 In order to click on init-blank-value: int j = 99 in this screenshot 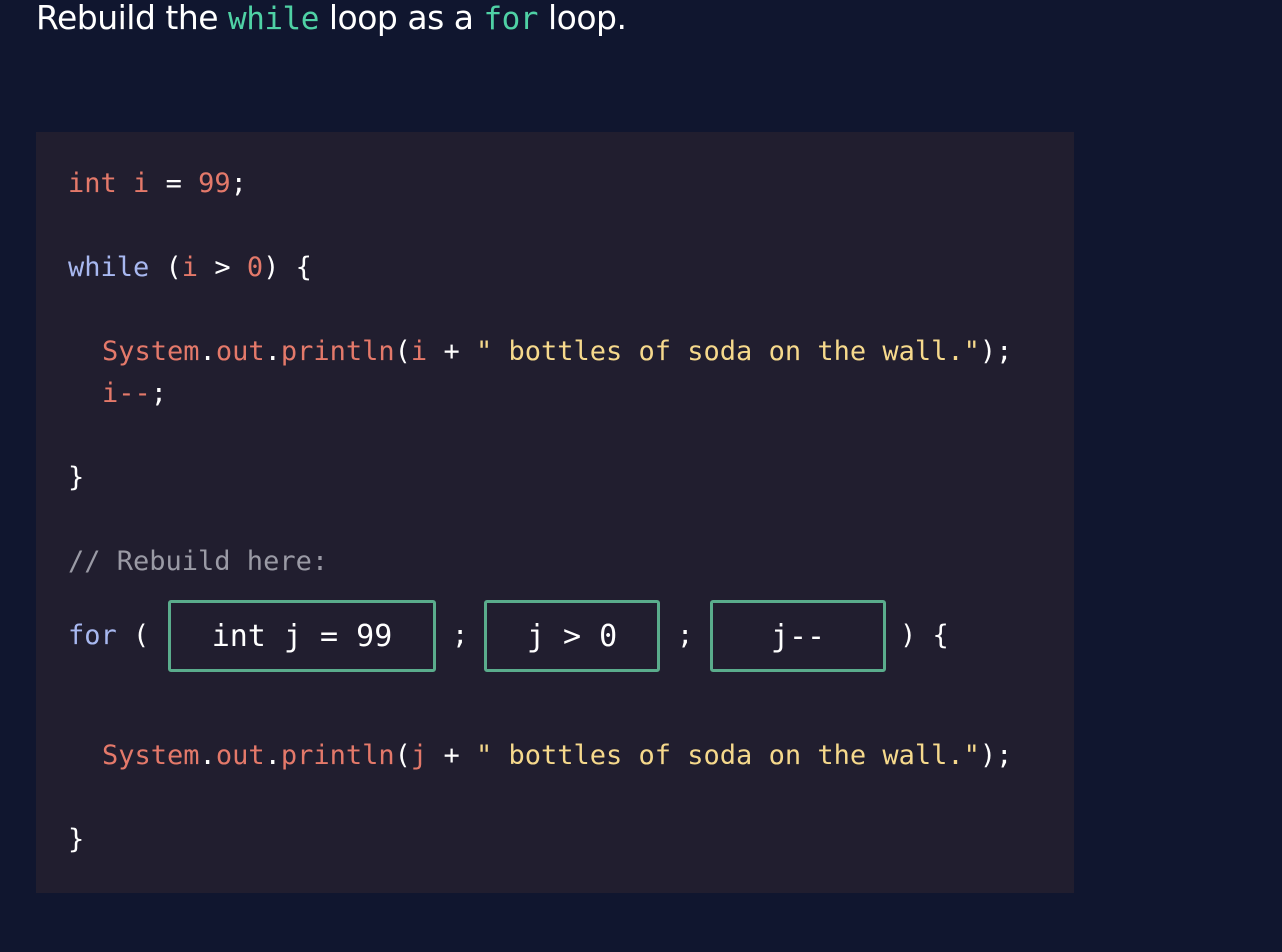, I will do `click(302, 636)`.